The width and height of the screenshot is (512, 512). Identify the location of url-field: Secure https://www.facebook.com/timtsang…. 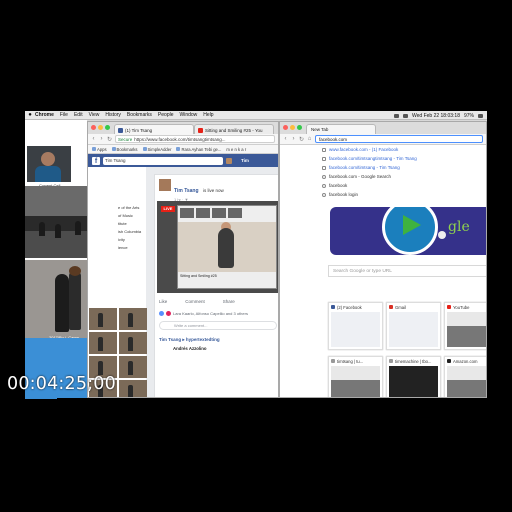
(195, 139).